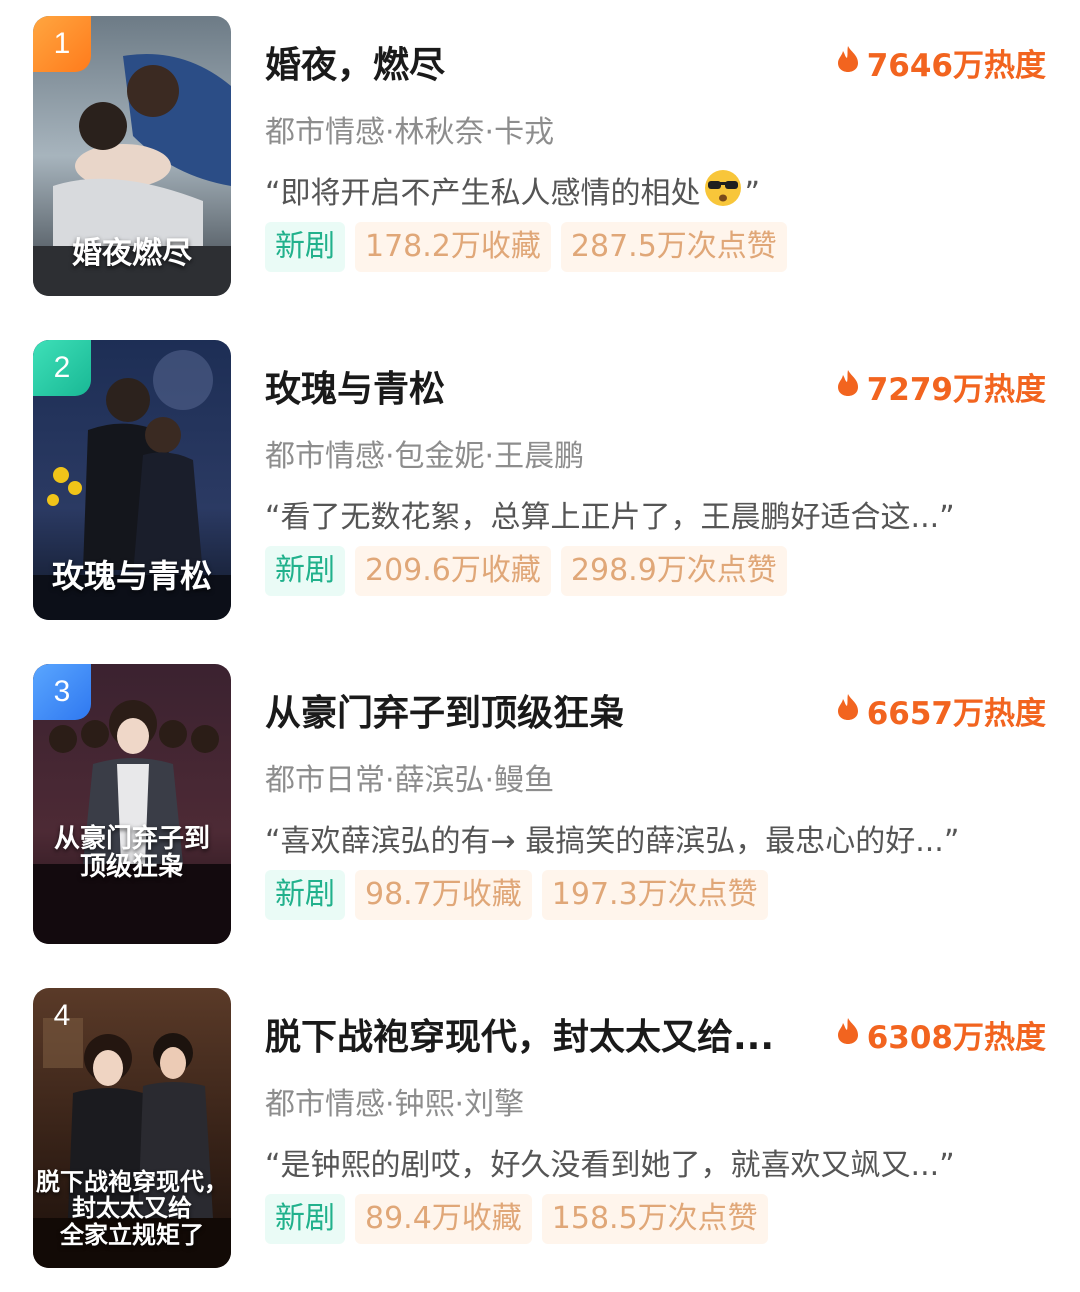  Describe the element at coordinates (654, 1219) in the screenshot. I see `like-count-tag: 158.5万次点赞` at that location.